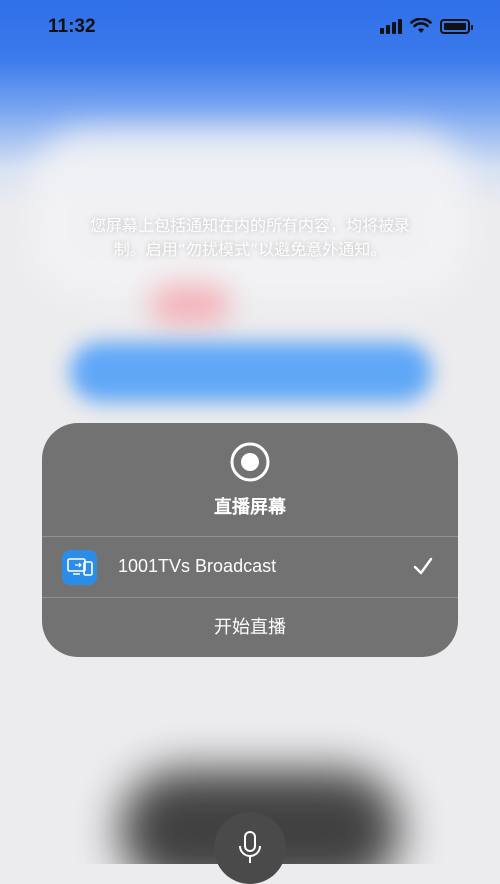 The image size is (500, 884). What do you see at coordinates (421, 25) in the screenshot?
I see `wifi-icon` at bounding box center [421, 25].